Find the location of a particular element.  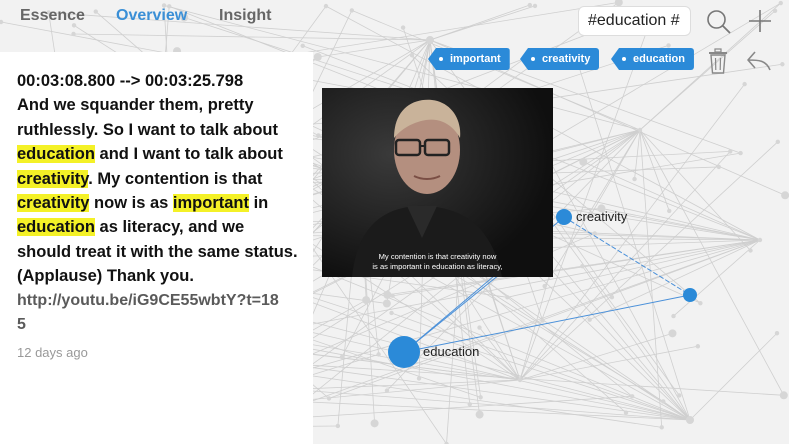

tag-important: important is located at coordinates (469, 59).